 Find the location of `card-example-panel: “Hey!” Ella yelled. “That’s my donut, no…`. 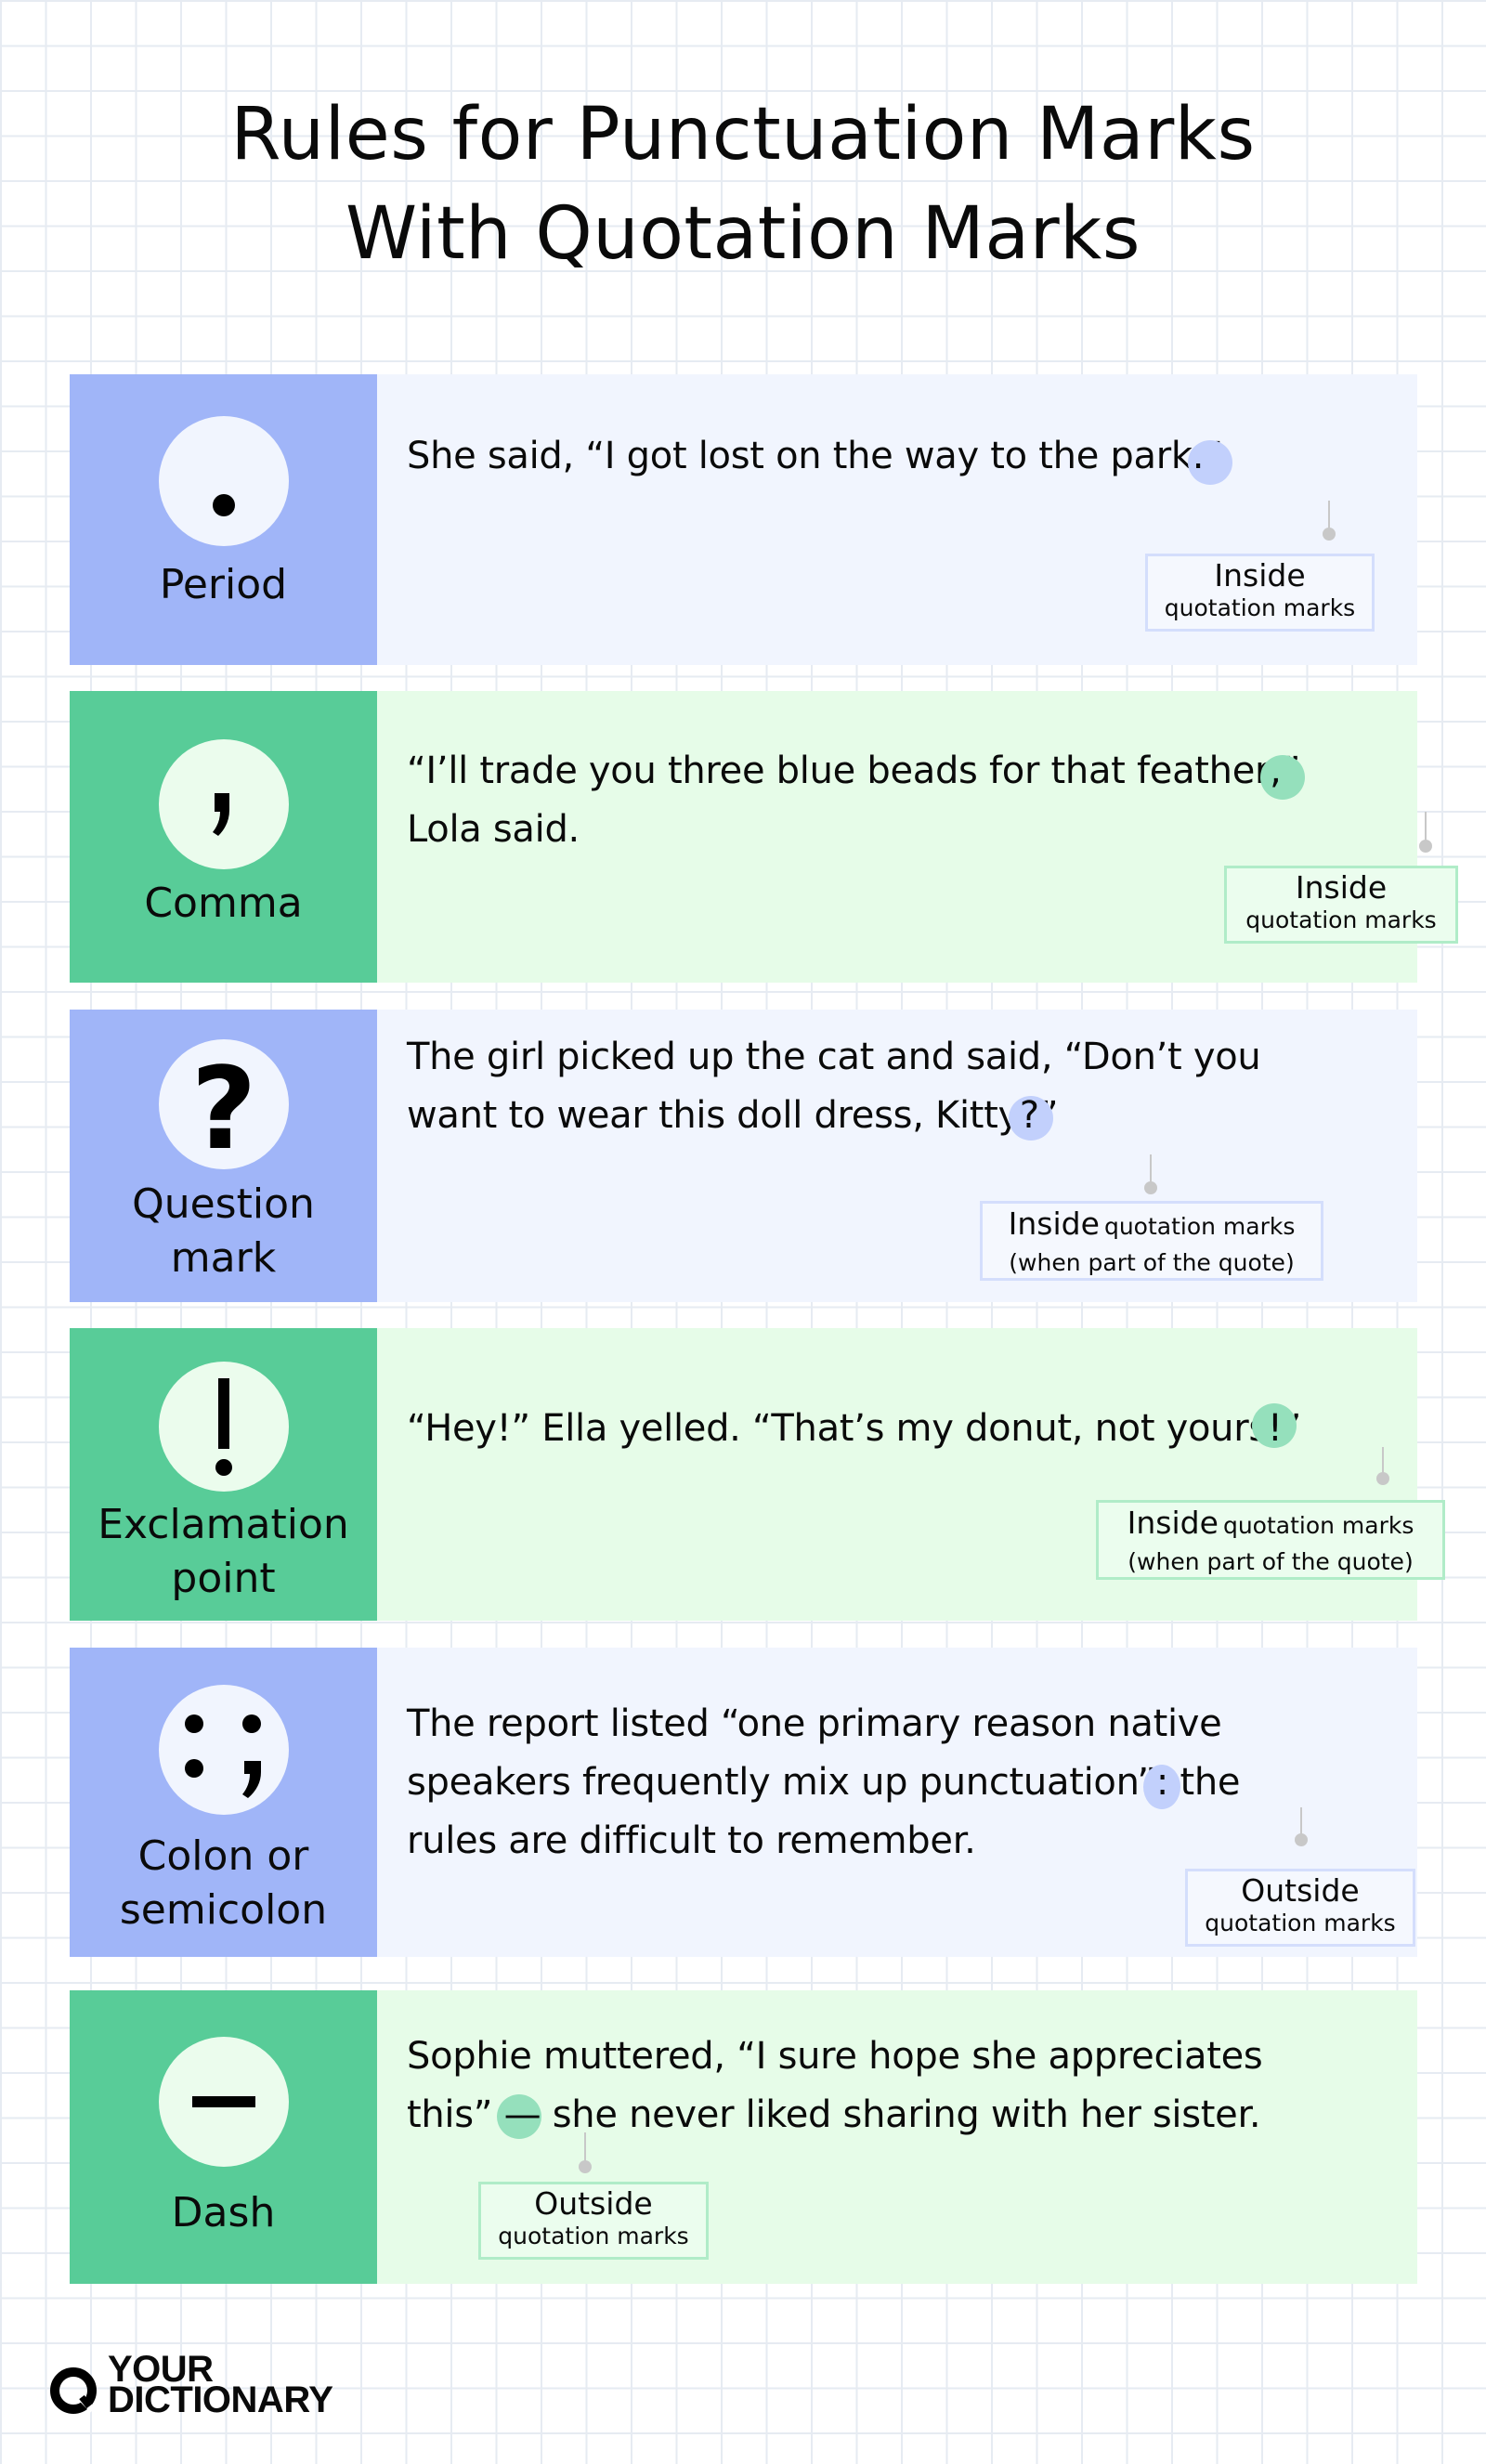

card-example-panel: “Hey!” Ella yelled. “That’s my donut, no… is located at coordinates (911, 1474).